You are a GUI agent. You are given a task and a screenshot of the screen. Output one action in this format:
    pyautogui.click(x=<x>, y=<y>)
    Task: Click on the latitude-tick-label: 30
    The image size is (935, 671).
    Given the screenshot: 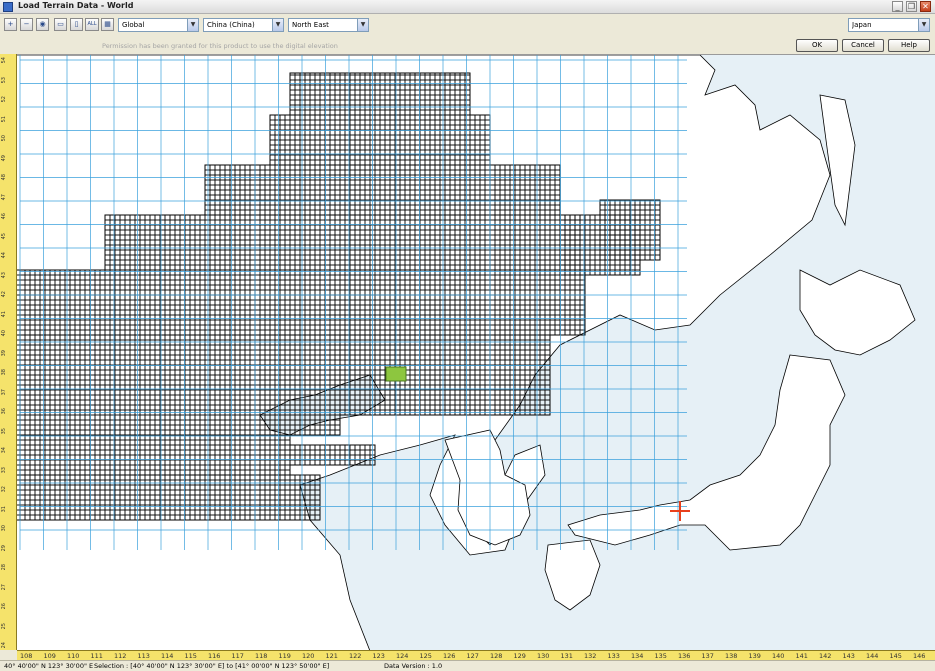 What is the action you would take?
    pyautogui.click(x=4, y=528)
    